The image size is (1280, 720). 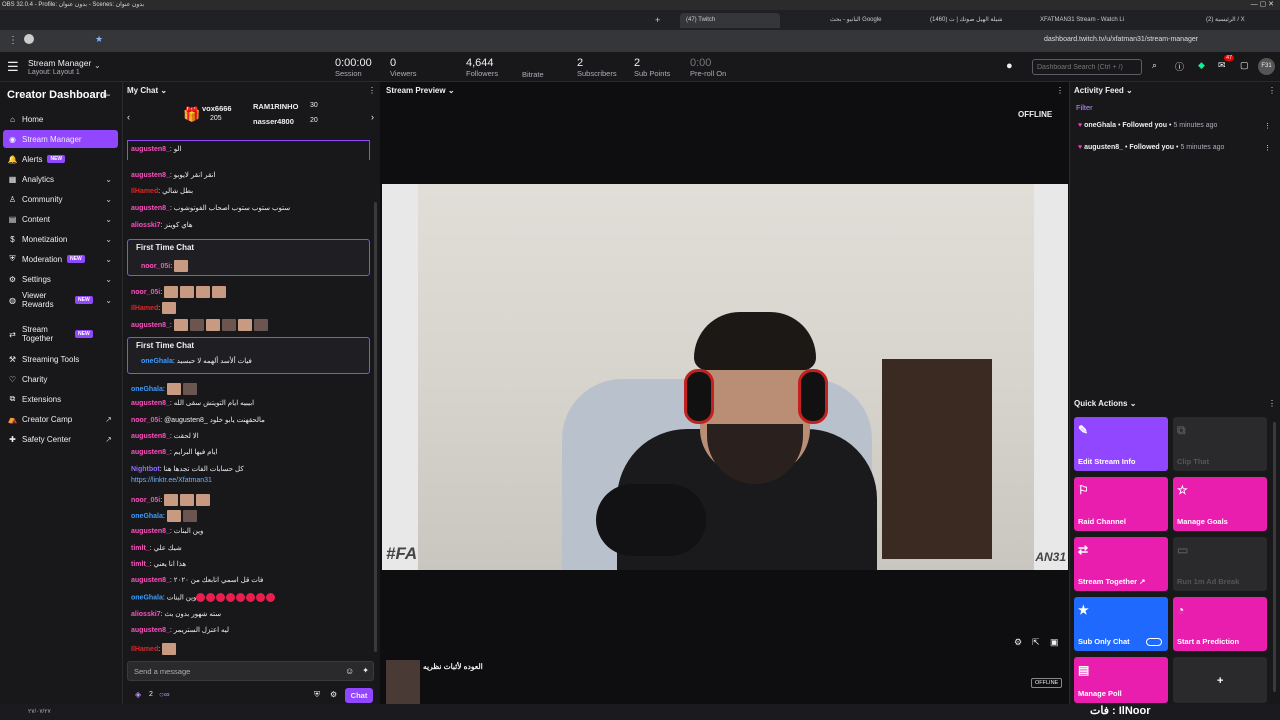 What do you see at coordinates (1087, 67) in the screenshot?
I see `dashboard-search-input` at bounding box center [1087, 67].